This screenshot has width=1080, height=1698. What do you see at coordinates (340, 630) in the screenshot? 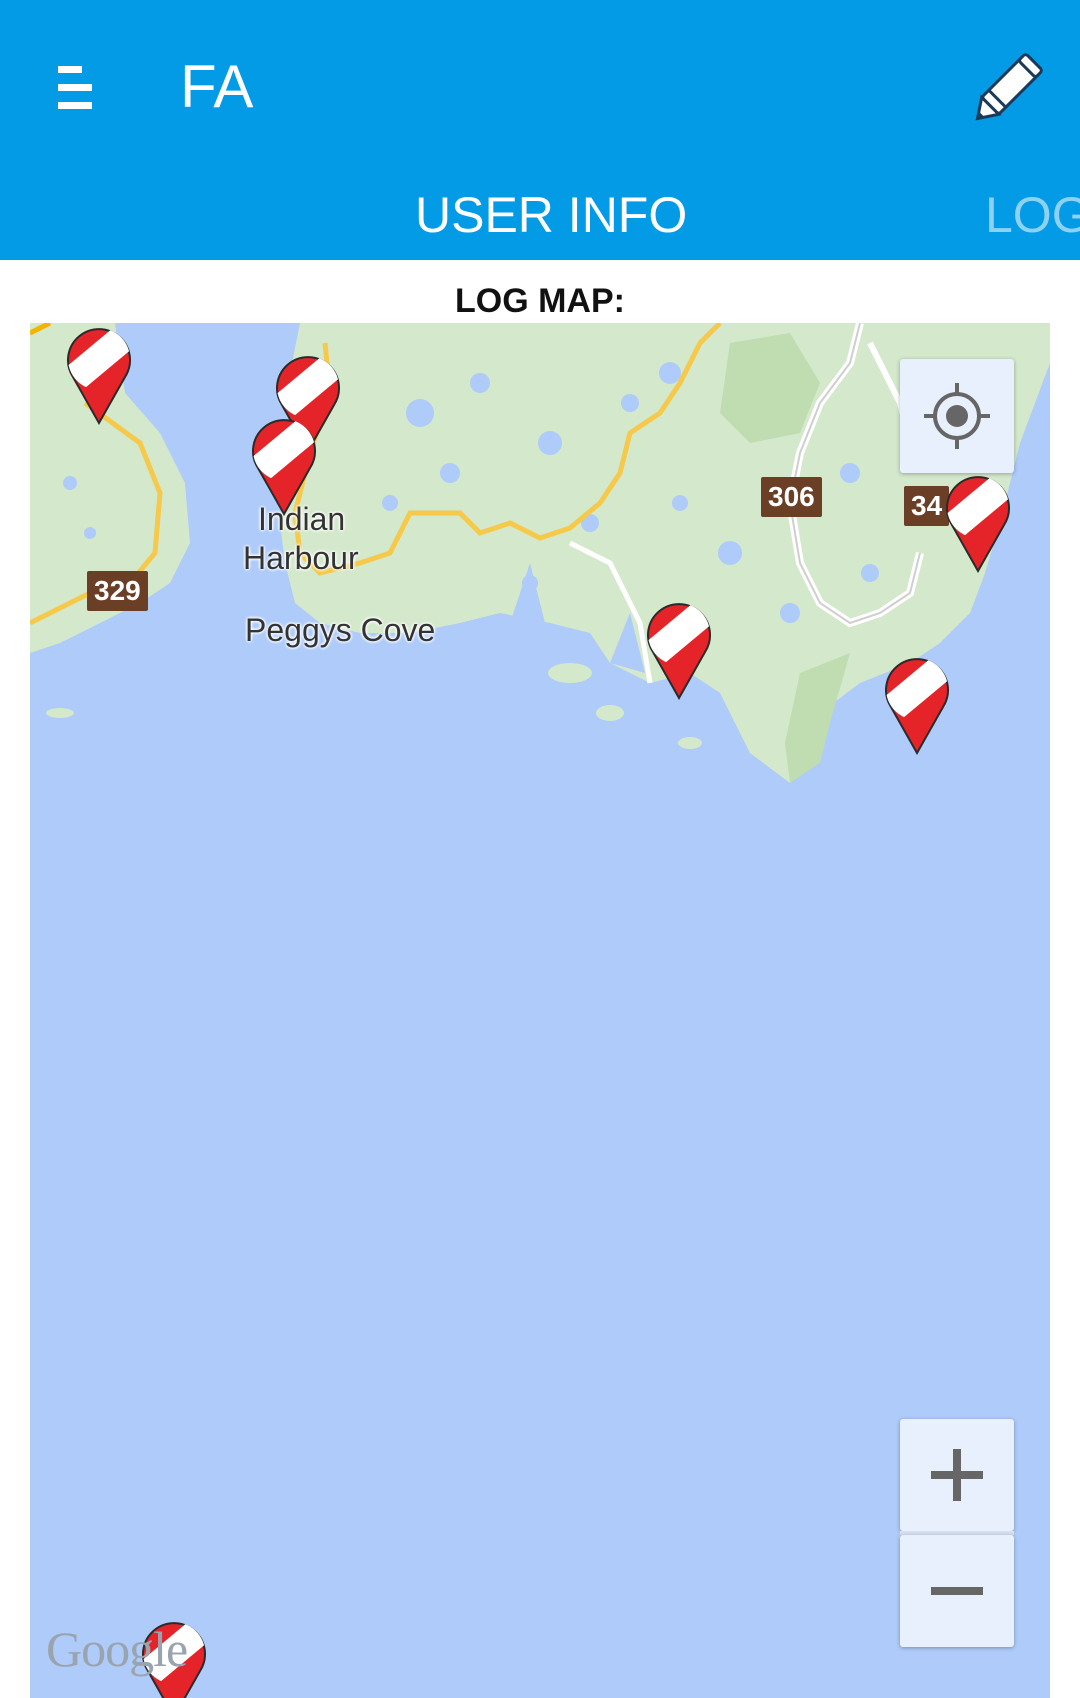
I see `place-label-peggys-cove: Peggys Cove` at bounding box center [340, 630].